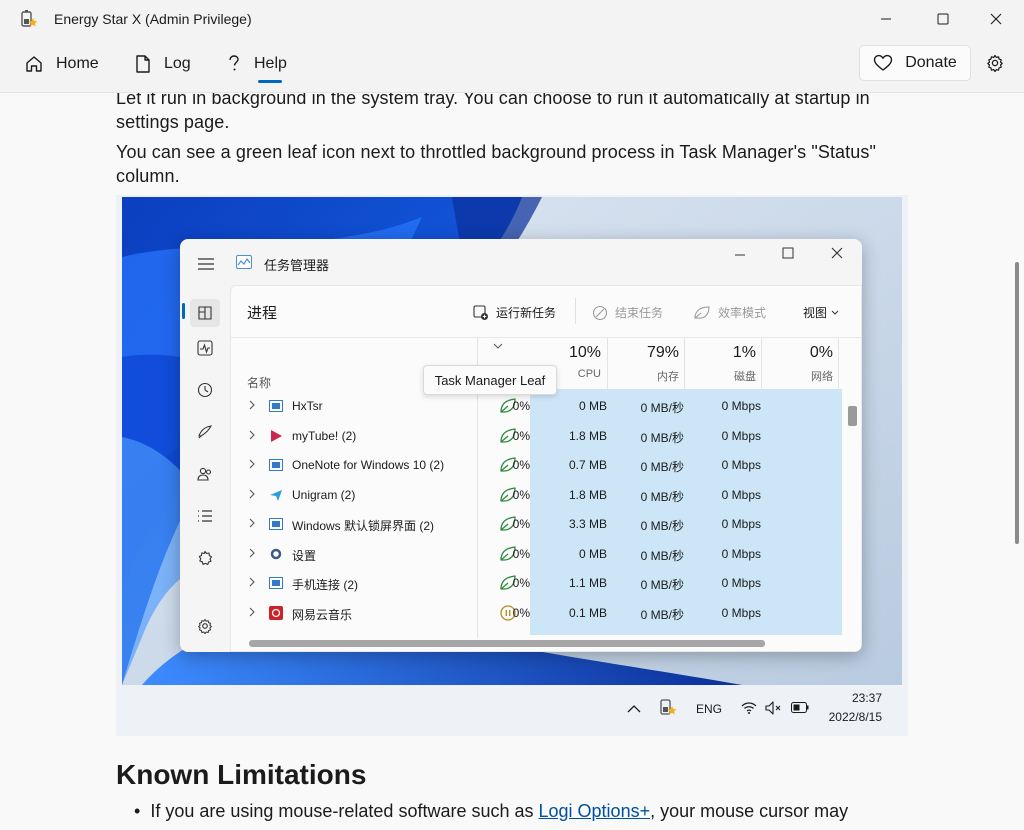  Describe the element at coordinates (177, 63) in the screenshot. I see `nav-log-label: Log` at that location.